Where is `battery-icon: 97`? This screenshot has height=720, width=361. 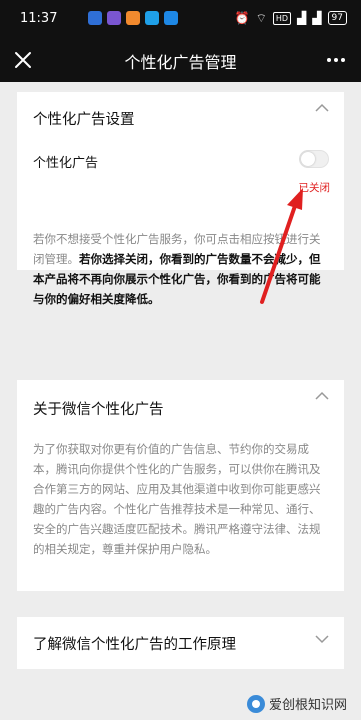
battery-icon: 97 is located at coordinates (337, 18).